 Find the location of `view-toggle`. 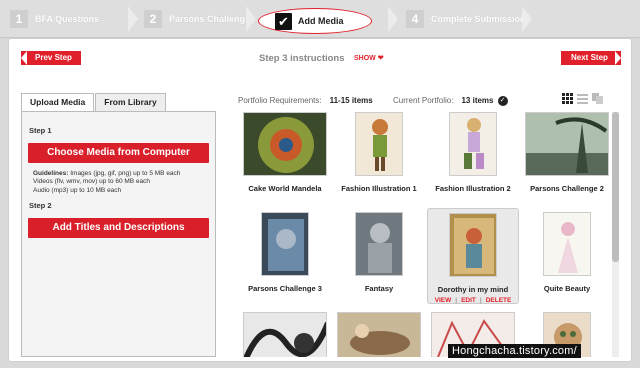

view-toggle is located at coordinates (582, 98).